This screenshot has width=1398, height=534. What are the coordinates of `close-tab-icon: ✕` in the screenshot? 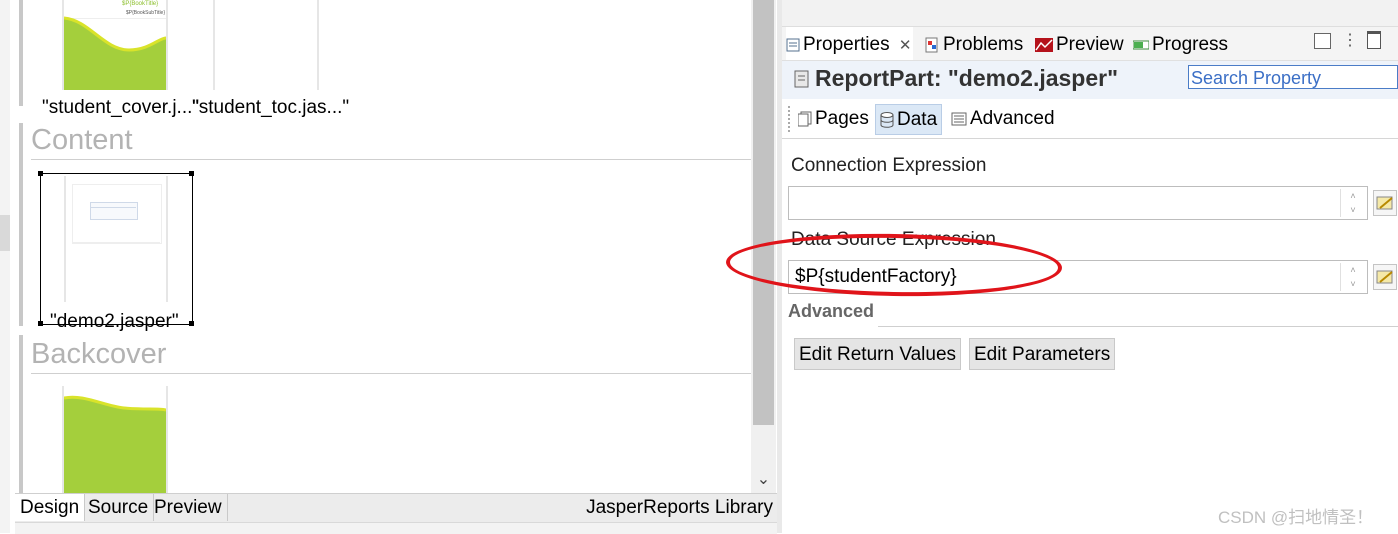 It's located at (905, 45).